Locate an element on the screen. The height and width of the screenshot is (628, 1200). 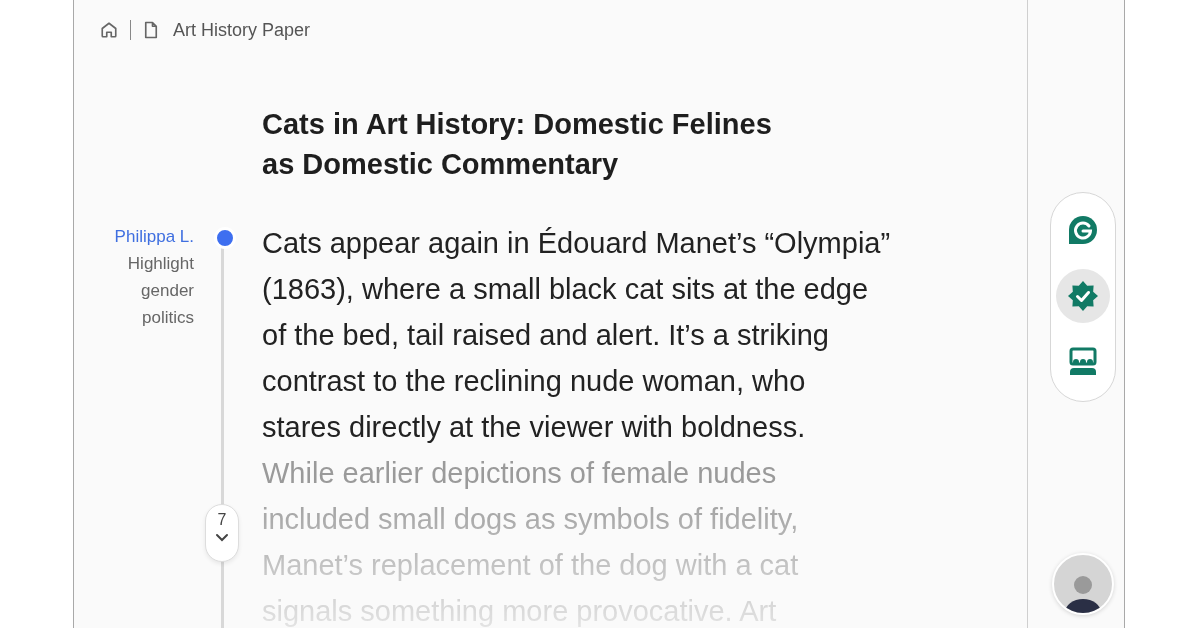
comment-count-button: 7 is located at coordinates (222, 533).